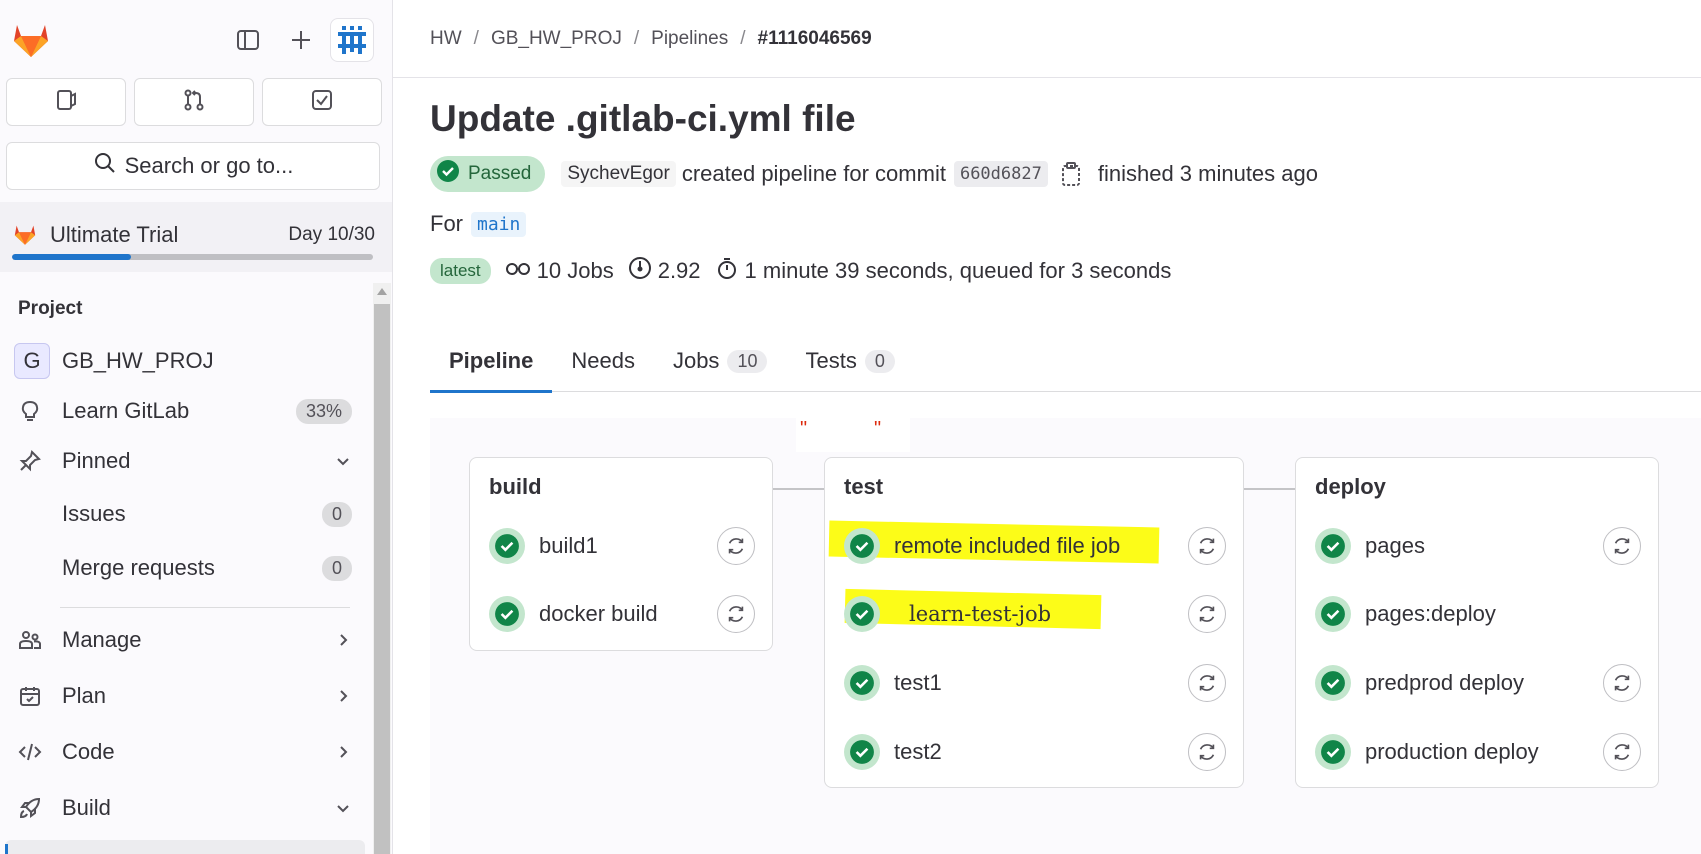  What do you see at coordinates (618, 174) in the screenshot?
I see `user-link: SychevEgor` at bounding box center [618, 174].